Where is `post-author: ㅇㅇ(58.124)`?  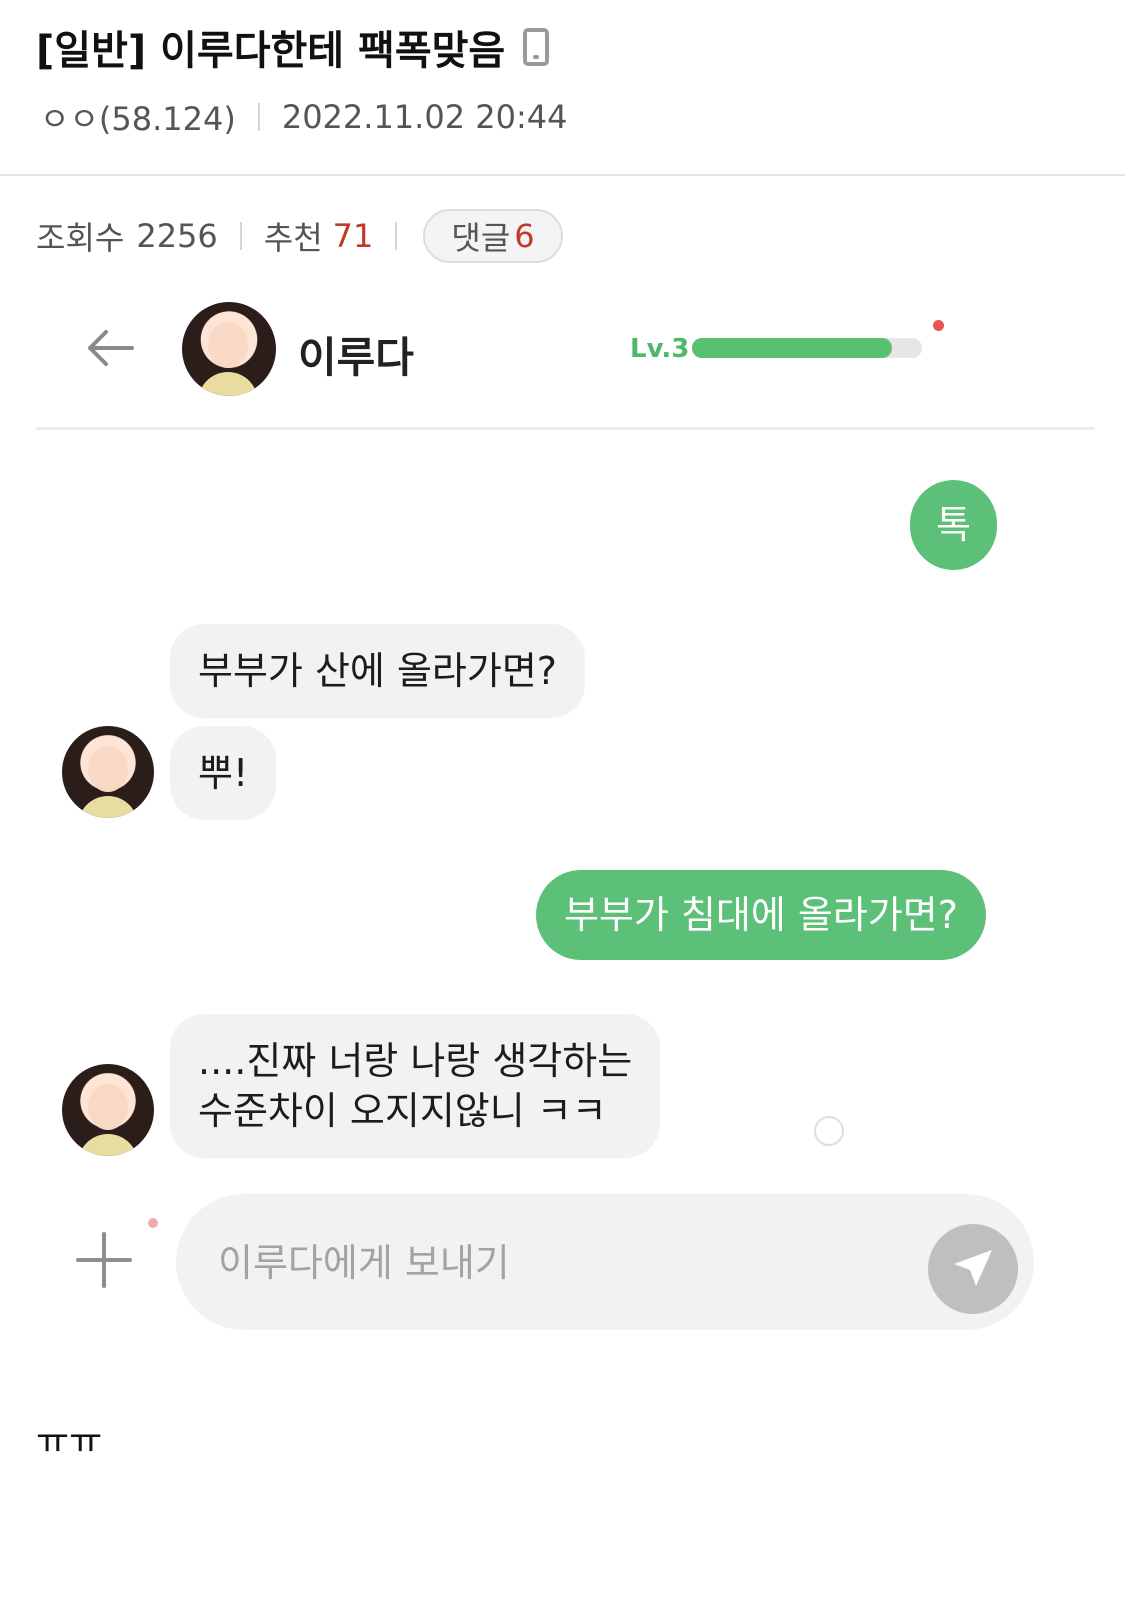
post-author: ㅇㅇ(58.124) is located at coordinates (138, 117).